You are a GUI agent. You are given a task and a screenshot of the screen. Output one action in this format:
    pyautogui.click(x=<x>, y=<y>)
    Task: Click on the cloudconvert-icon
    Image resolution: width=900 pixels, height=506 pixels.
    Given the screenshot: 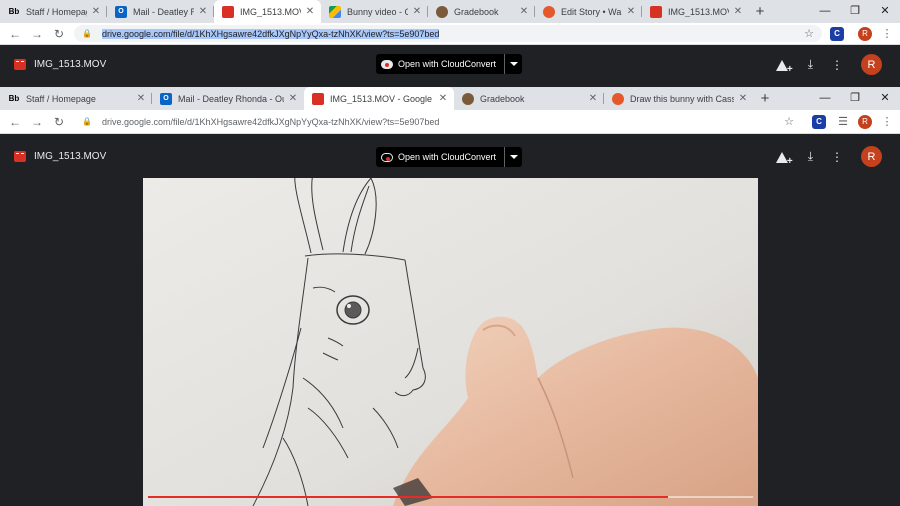 What is the action you would take?
    pyautogui.click(x=387, y=157)
    